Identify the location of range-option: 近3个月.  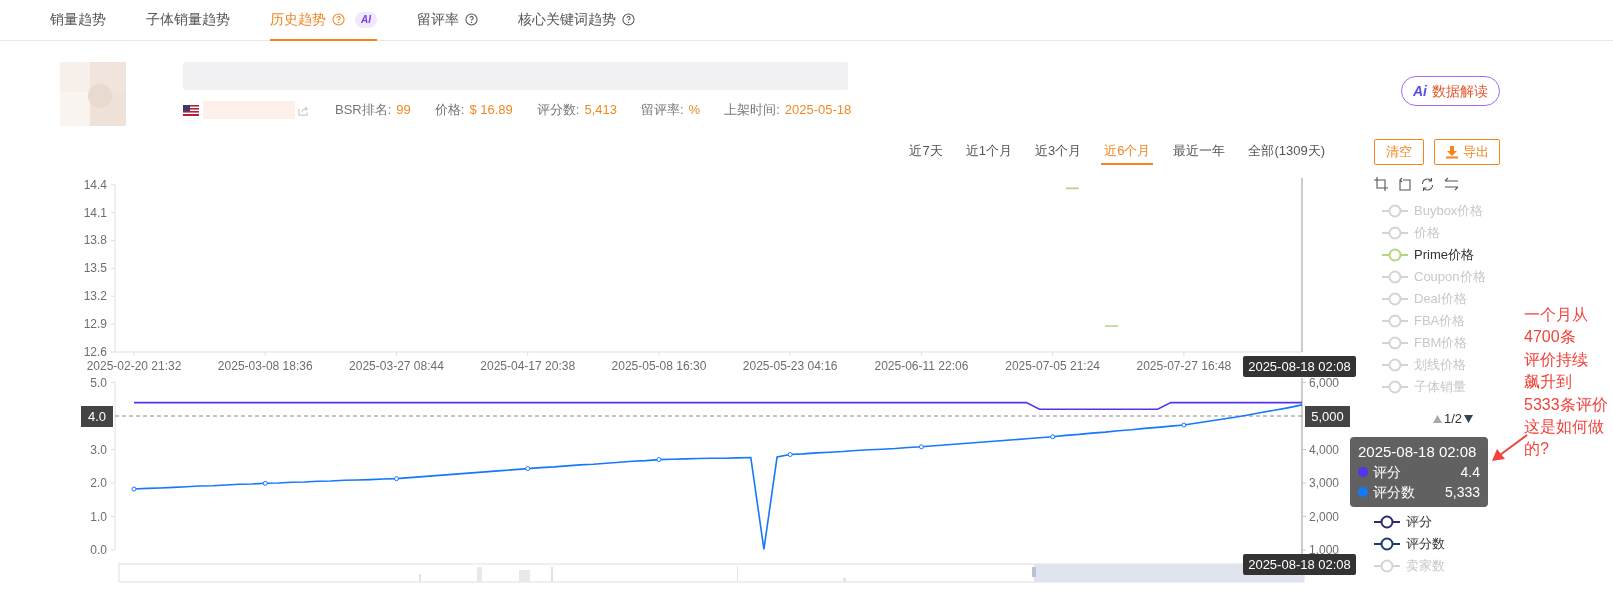
(1058, 151).